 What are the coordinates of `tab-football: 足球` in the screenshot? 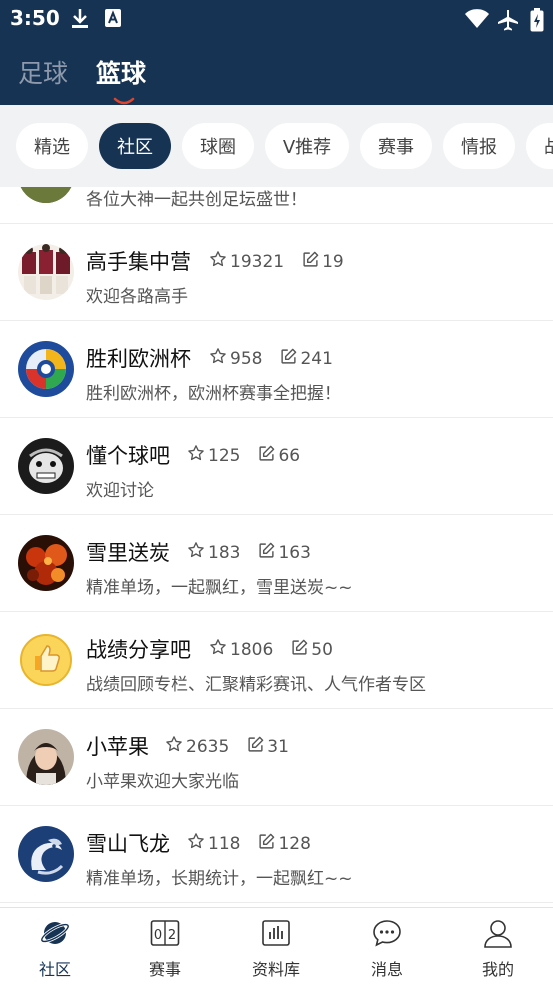 It's located at (43, 72).